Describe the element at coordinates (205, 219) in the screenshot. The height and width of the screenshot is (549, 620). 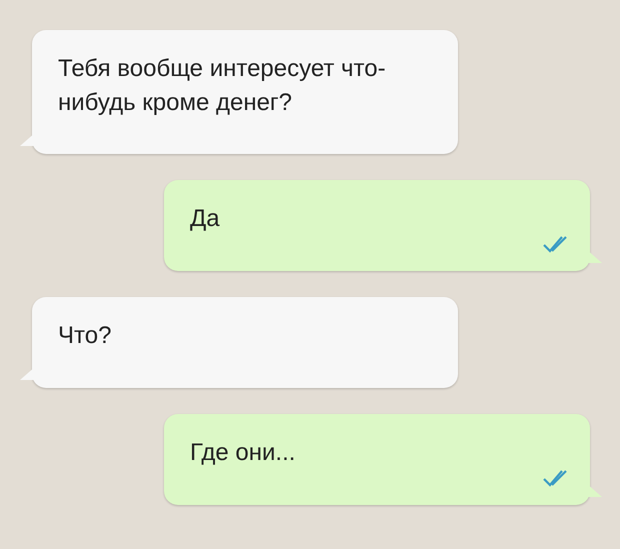
I see `message-text: Да` at that location.